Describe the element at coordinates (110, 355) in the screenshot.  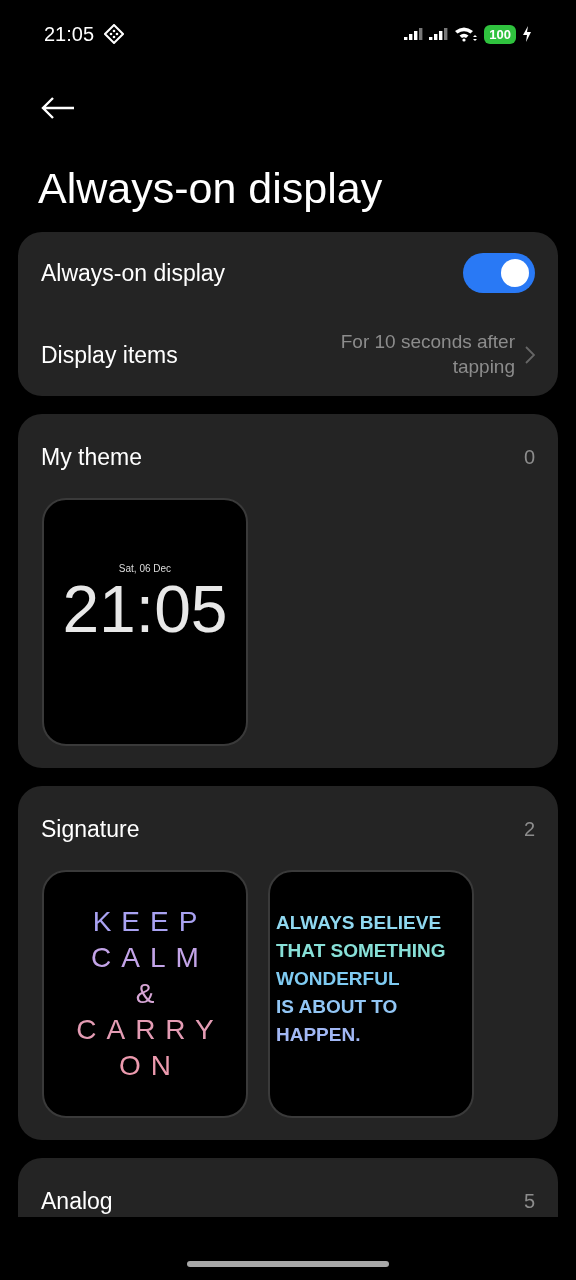
I see `setting-label: Display items` at that location.